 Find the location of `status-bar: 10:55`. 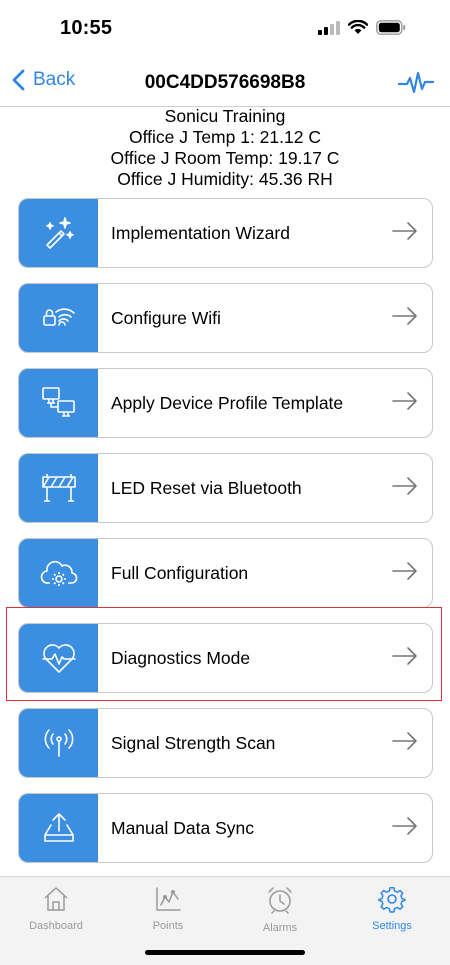

status-bar: 10:55 is located at coordinates (225, 30).